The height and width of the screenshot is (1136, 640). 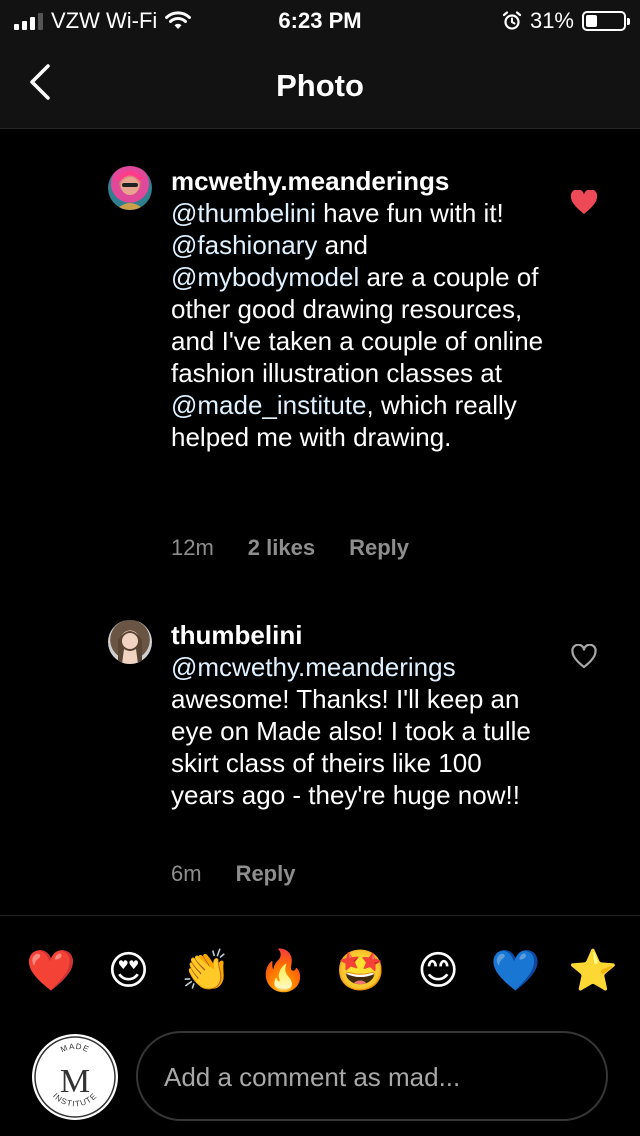 I want to click on nav-bar: Photo, so click(x=320, y=84).